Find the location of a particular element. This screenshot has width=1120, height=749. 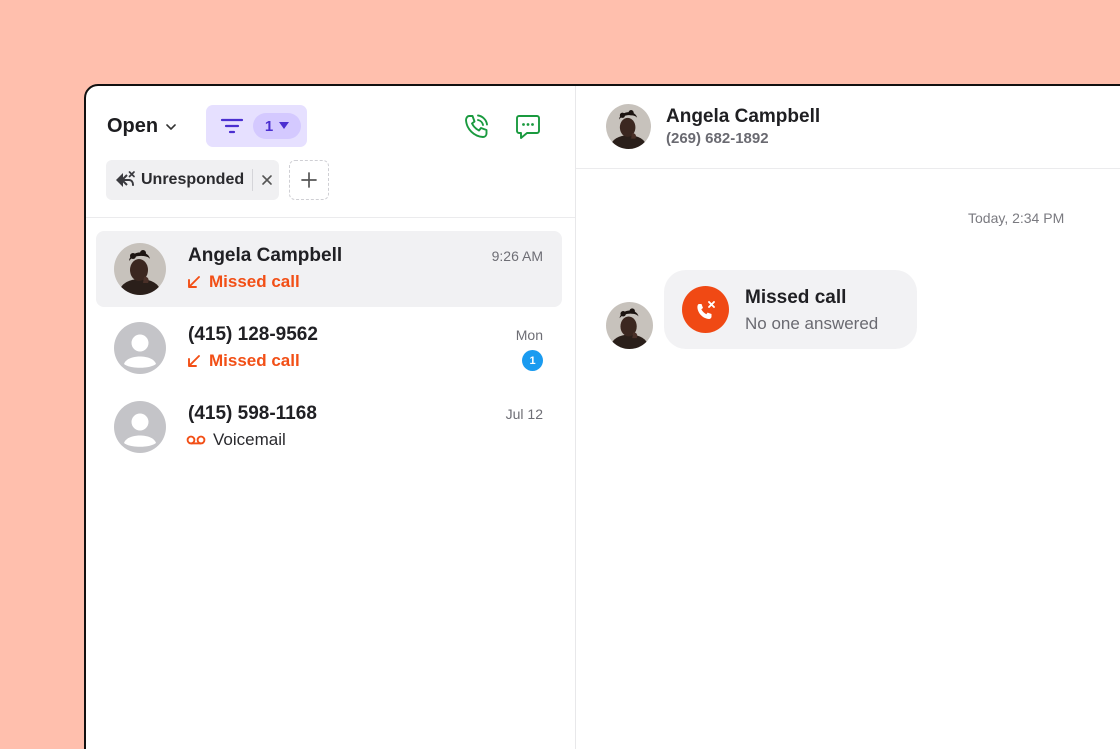

filter-count-pill: 1 is located at coordinates (277, 126).